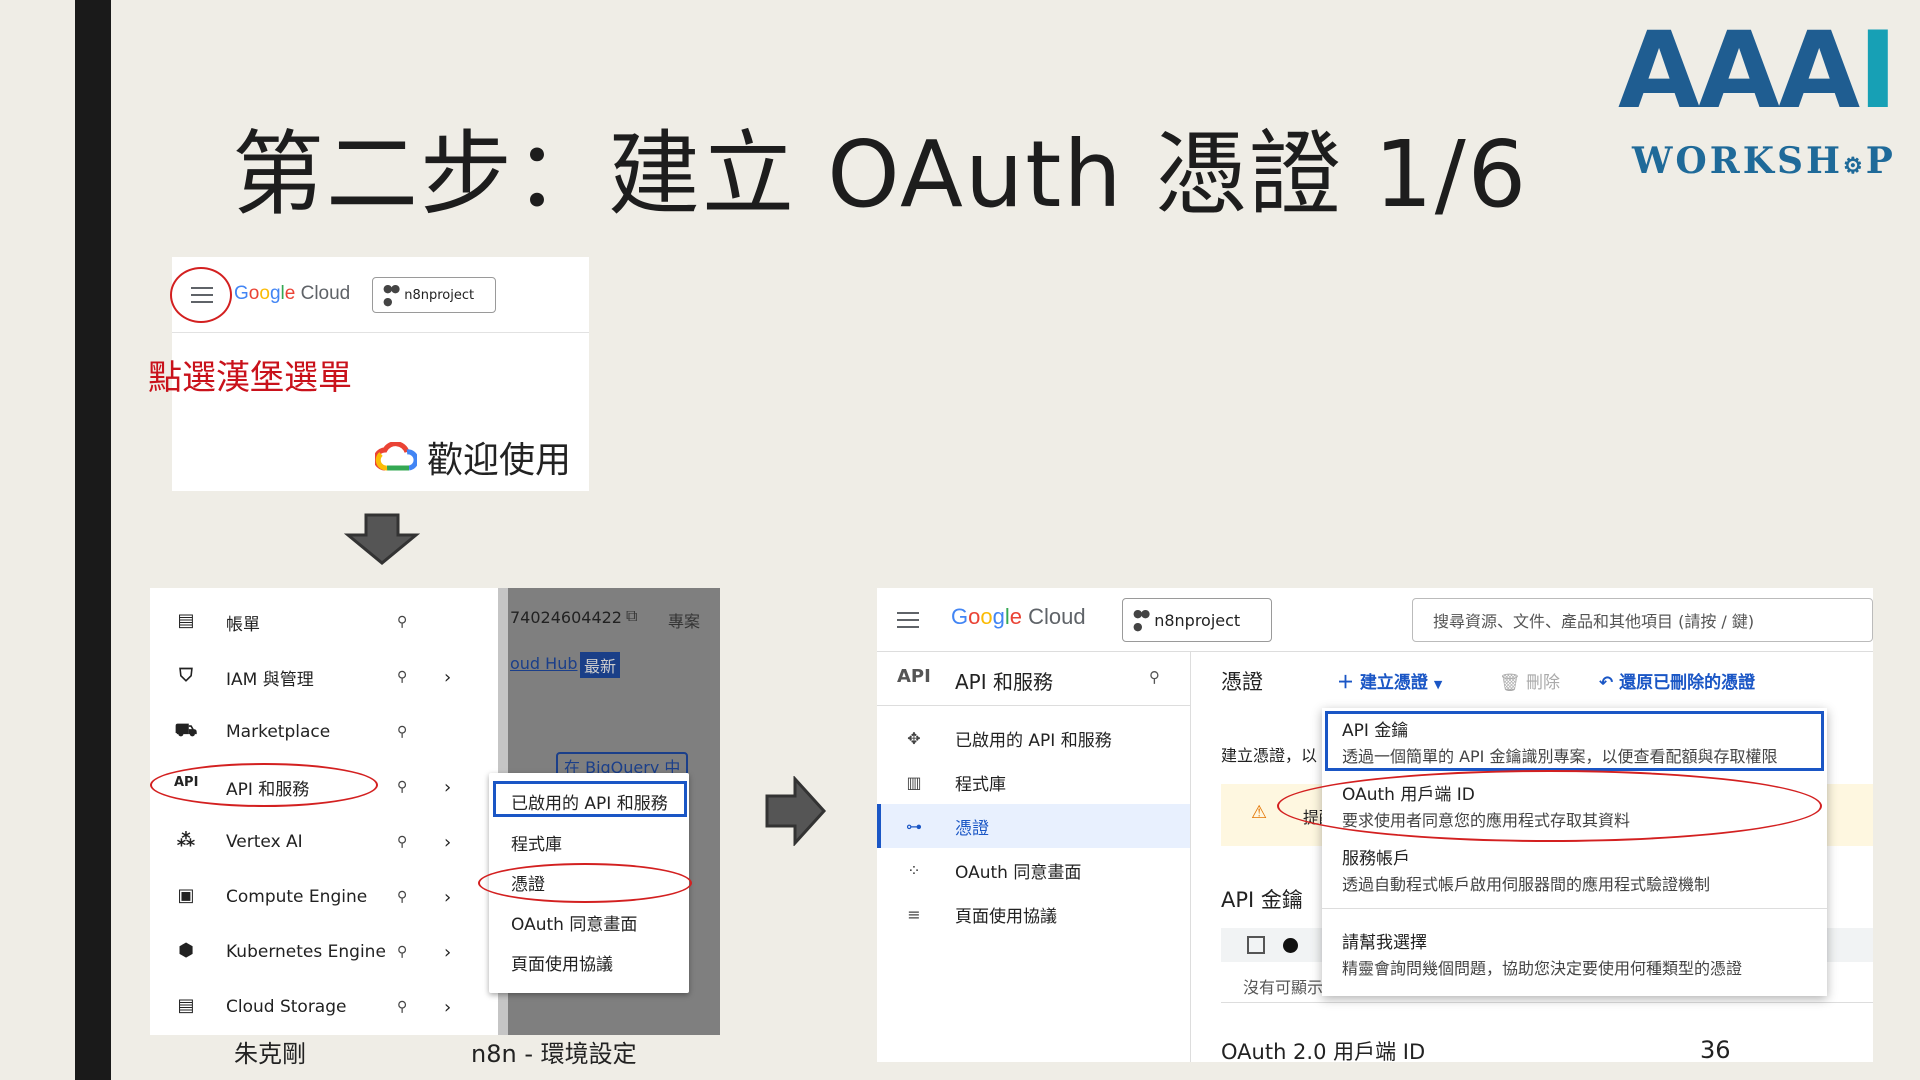 The image size is (1920, 1080). Describe the element at coordinates (1033, 914) in the screenshot. I see `sidebar-item-page-agreements: ≡ 頁面使用協議` at that location.